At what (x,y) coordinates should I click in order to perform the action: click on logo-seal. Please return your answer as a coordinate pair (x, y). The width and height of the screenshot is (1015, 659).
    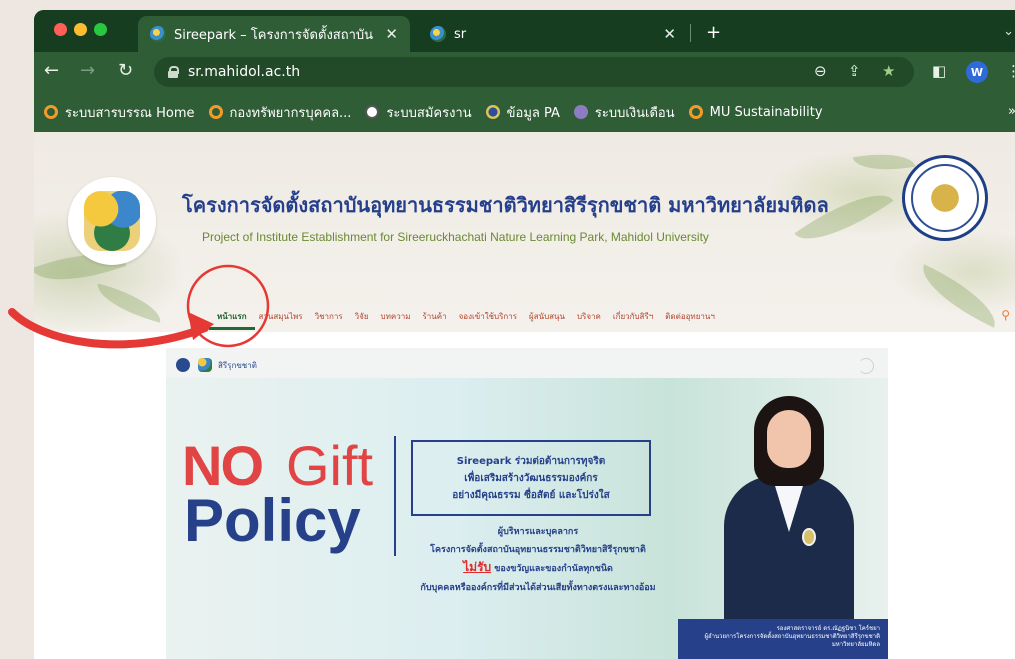
    Looking at the image, I should click on (945, 198).